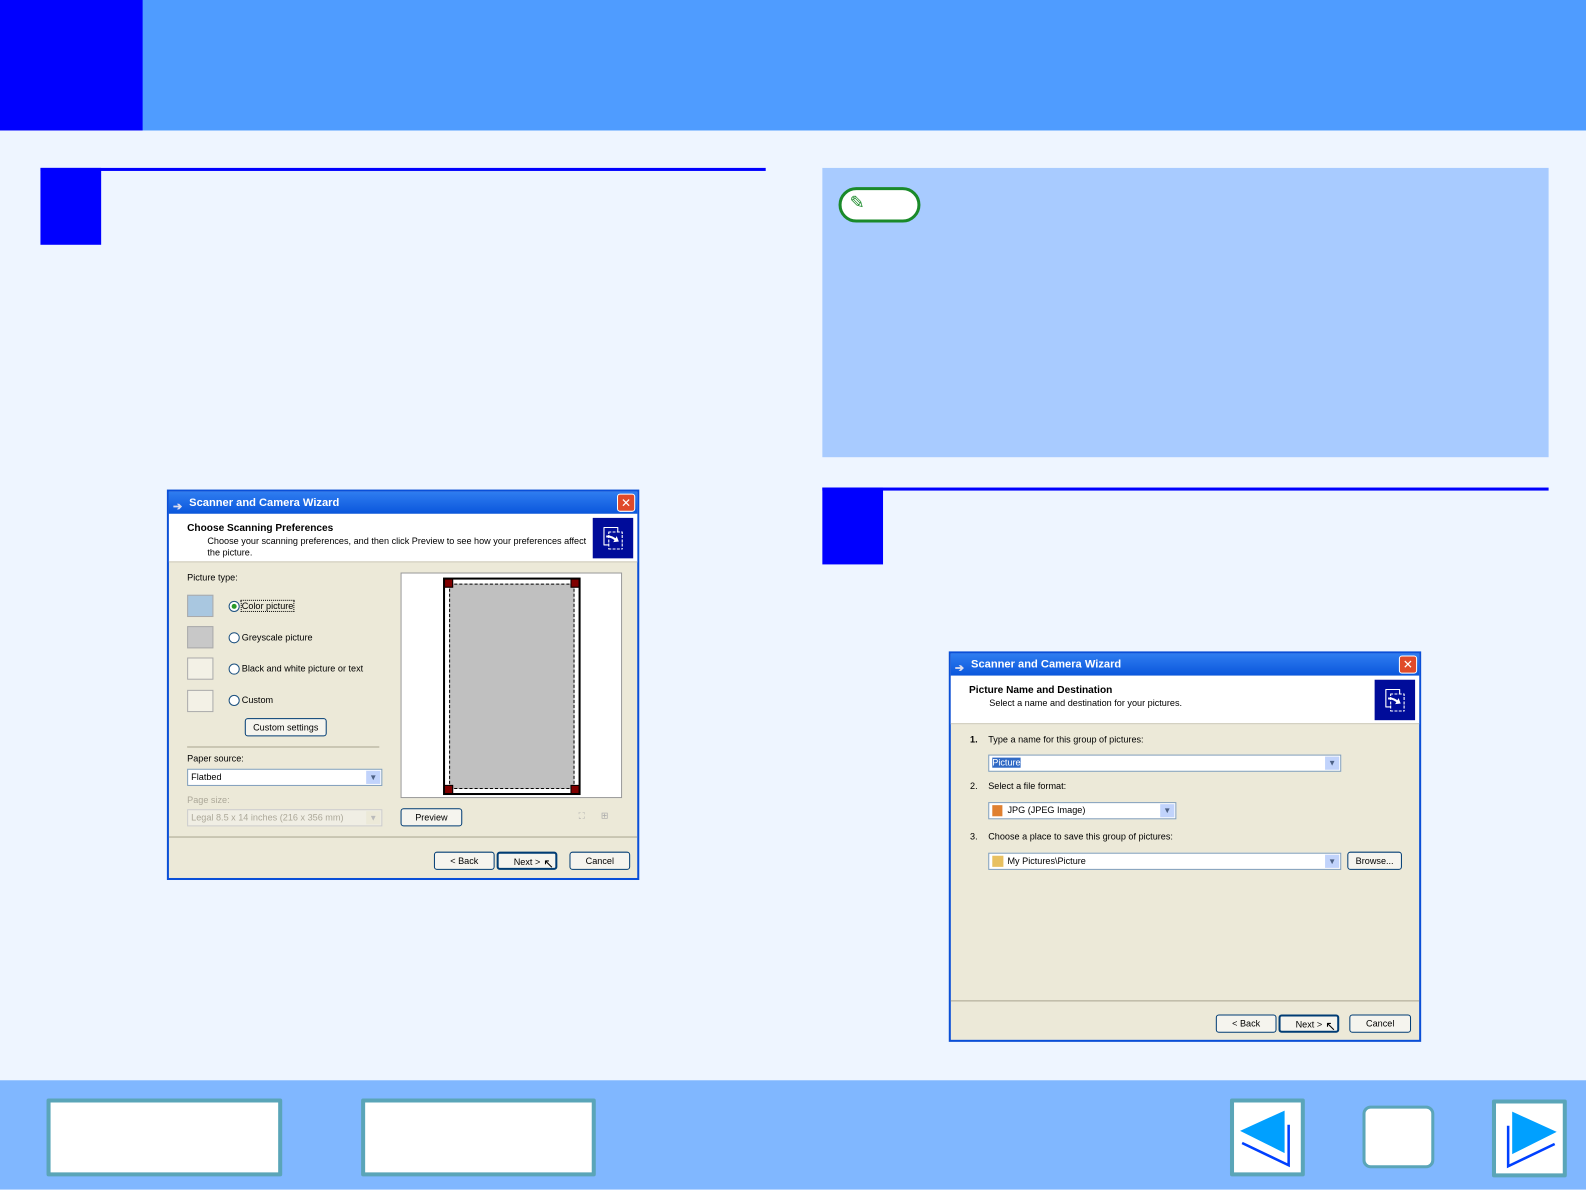 The height and width of the screenshot is (1190, 1586). What do you see at coordinates (267, 817) in the screenshot?
I see `page-size-value: Legal 8.5 x 14 inches (216 x 356 mm)` at bounding box center [267, 817].